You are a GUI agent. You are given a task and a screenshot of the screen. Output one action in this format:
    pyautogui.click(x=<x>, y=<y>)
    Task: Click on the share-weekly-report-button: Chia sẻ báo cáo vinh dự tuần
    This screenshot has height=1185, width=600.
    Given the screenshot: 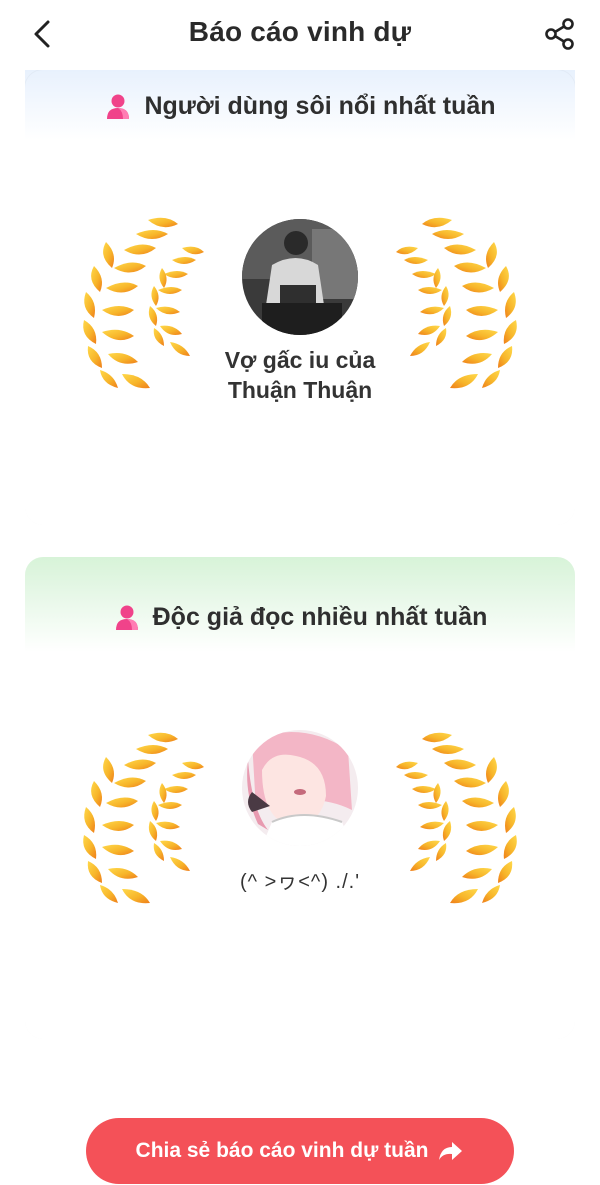 What is the action you would take?
    pyautogui.click(x=300, y=1151)
    